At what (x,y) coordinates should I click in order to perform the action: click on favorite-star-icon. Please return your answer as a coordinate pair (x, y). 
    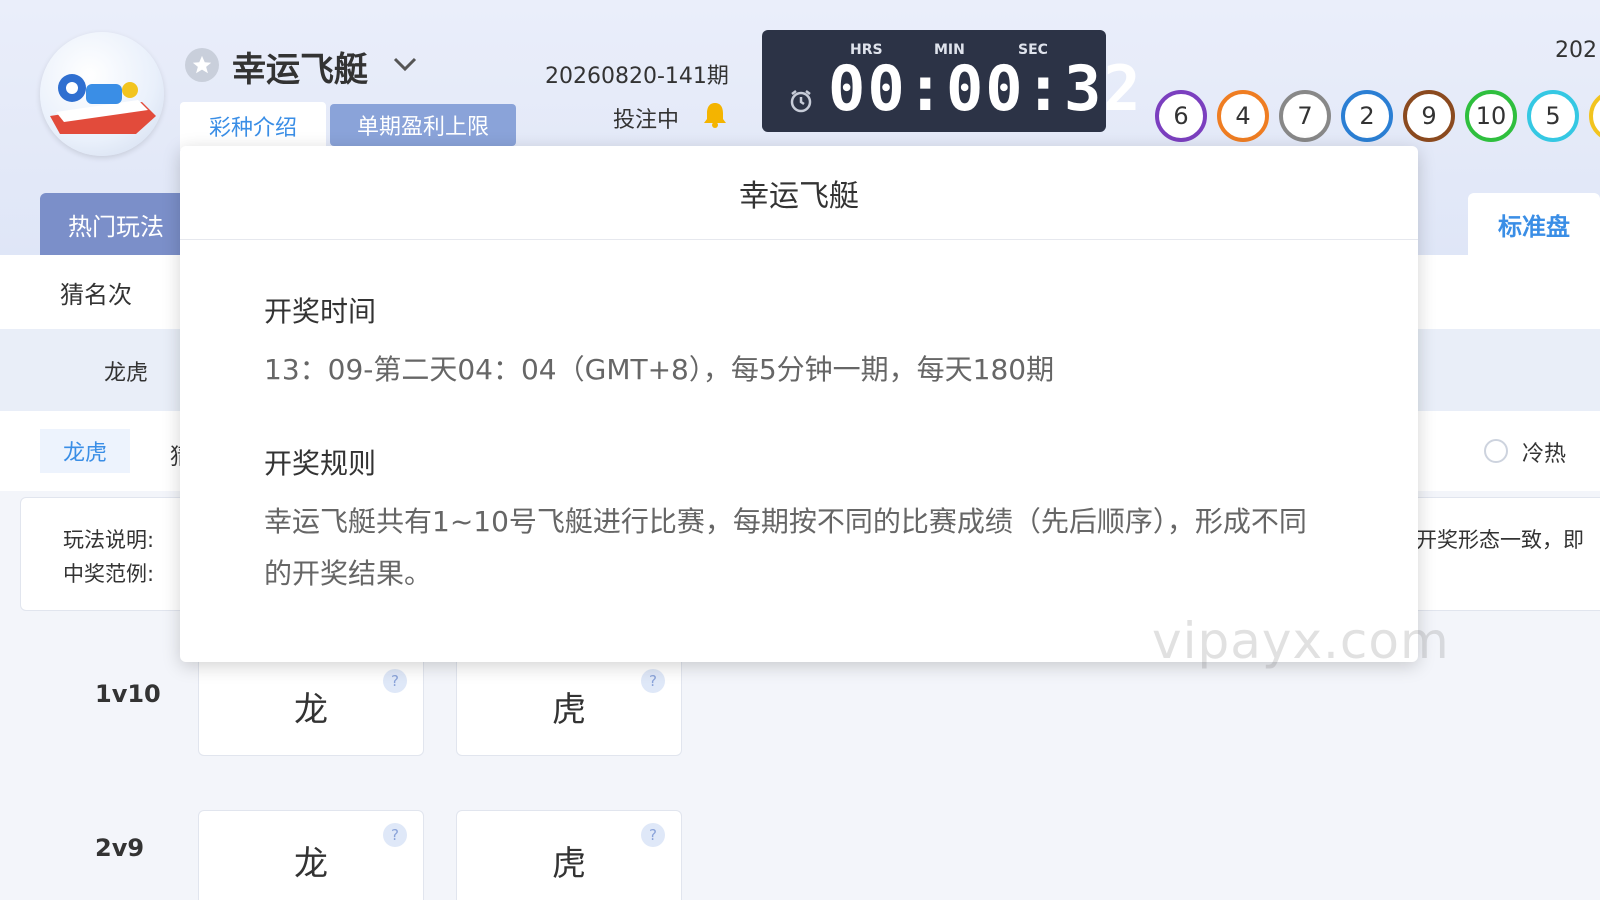
    Looking at the image, I should click on (202, 65).